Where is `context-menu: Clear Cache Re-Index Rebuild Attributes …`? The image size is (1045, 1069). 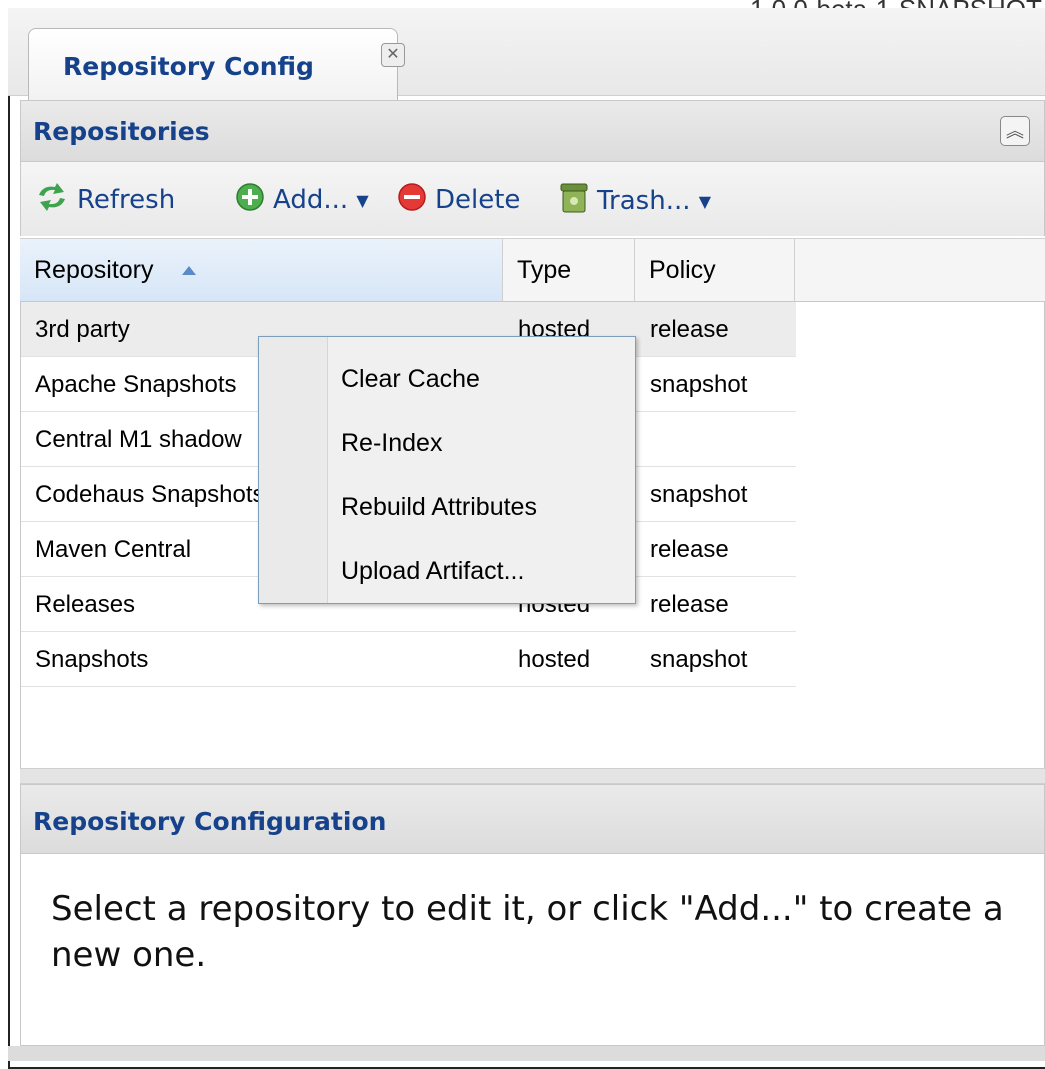
context-menu: Clear Cache Re-Index Rebuild Attributes … is located at coordinates (447, 470).